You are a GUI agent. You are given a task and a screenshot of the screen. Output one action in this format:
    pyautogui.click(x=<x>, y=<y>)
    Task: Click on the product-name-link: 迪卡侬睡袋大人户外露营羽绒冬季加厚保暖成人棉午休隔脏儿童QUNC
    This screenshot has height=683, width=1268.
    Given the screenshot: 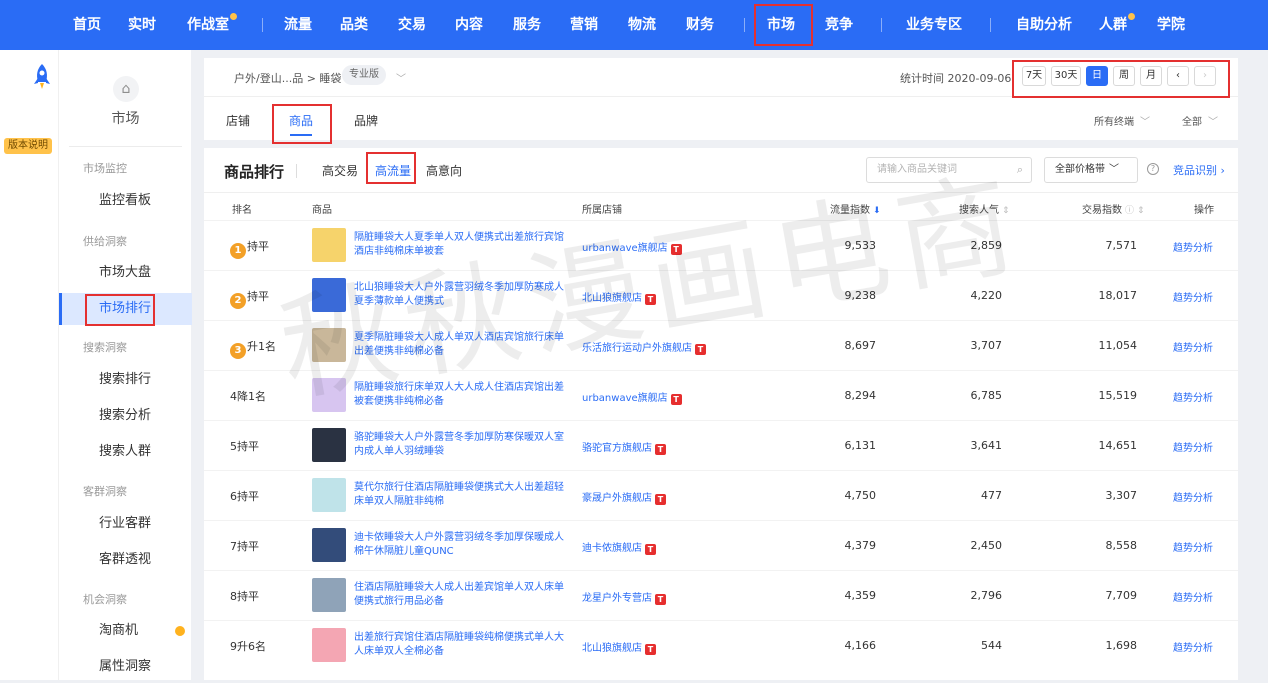 What is the action you would take?
    pyautogui.click(x=459, y=545)
    